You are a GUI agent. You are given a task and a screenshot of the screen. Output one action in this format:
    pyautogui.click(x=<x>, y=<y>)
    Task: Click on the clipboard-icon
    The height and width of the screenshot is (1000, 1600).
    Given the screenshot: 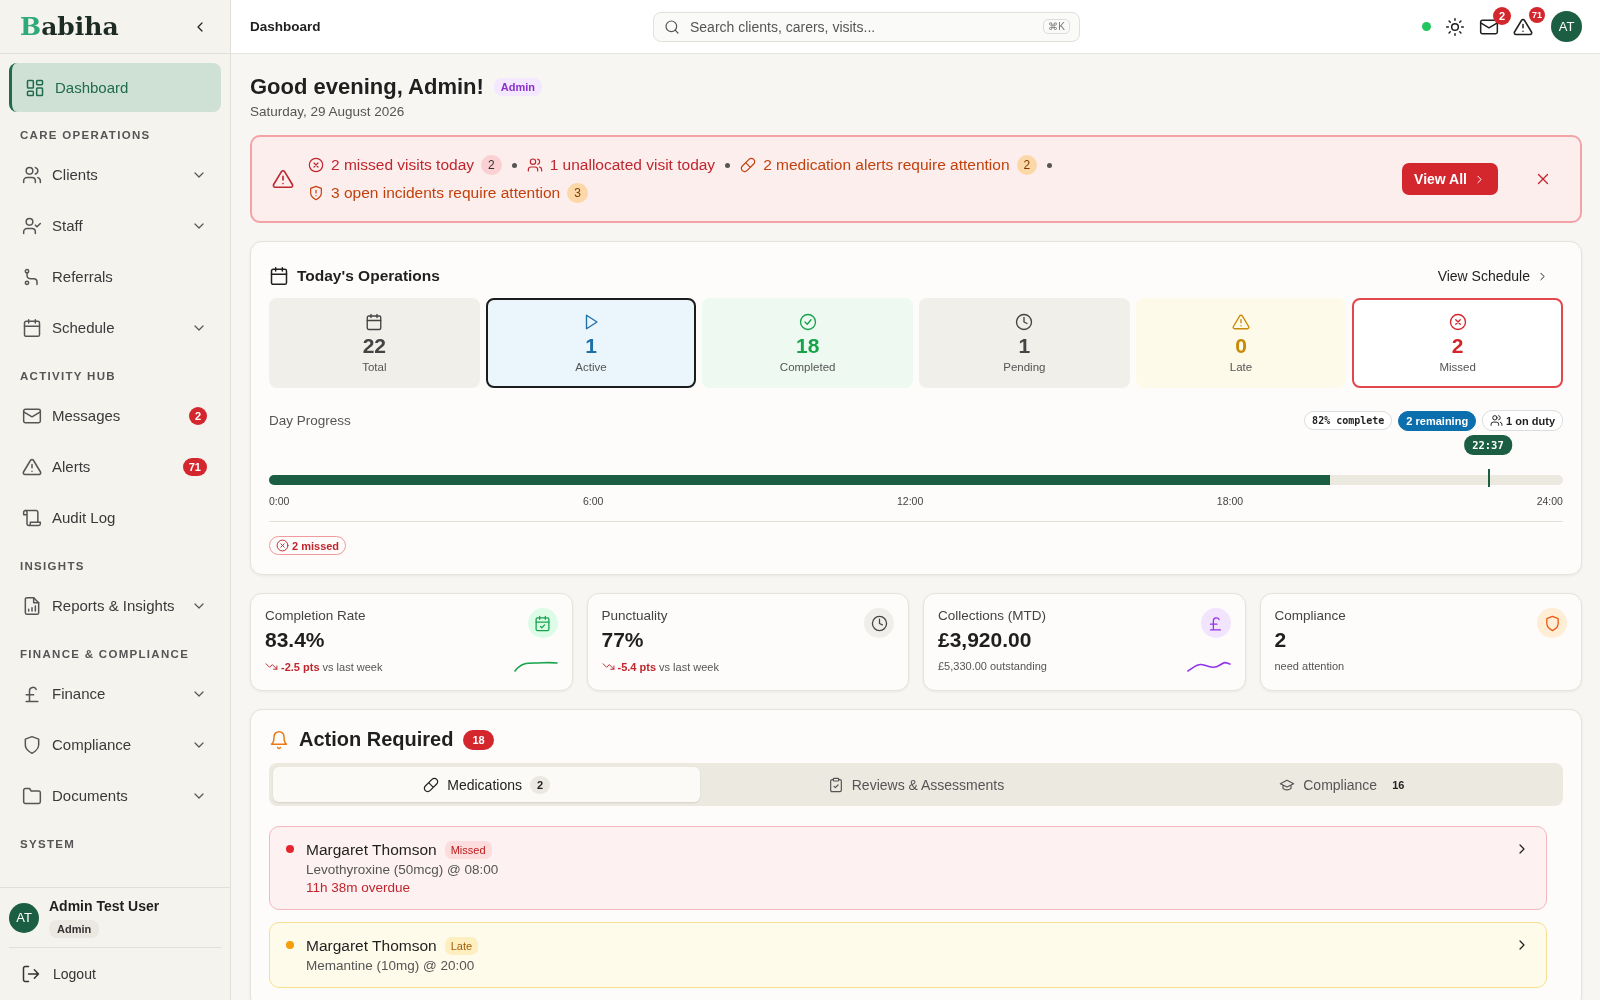 What is the action you would take?
    pyautogui.click(x=835, y=784)
    